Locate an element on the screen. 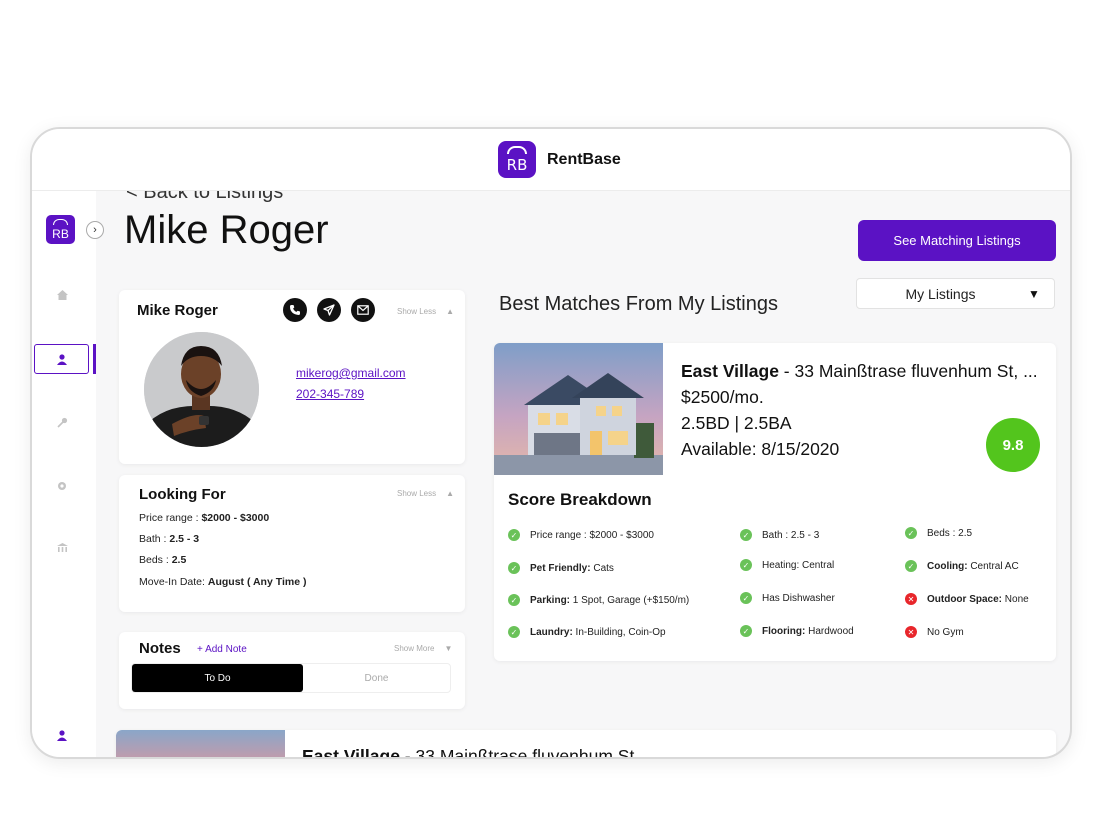 Image resolution: width=1104 pixels, height=813 pixels. sidebar-item-settings is located at coordinates (62, 486).